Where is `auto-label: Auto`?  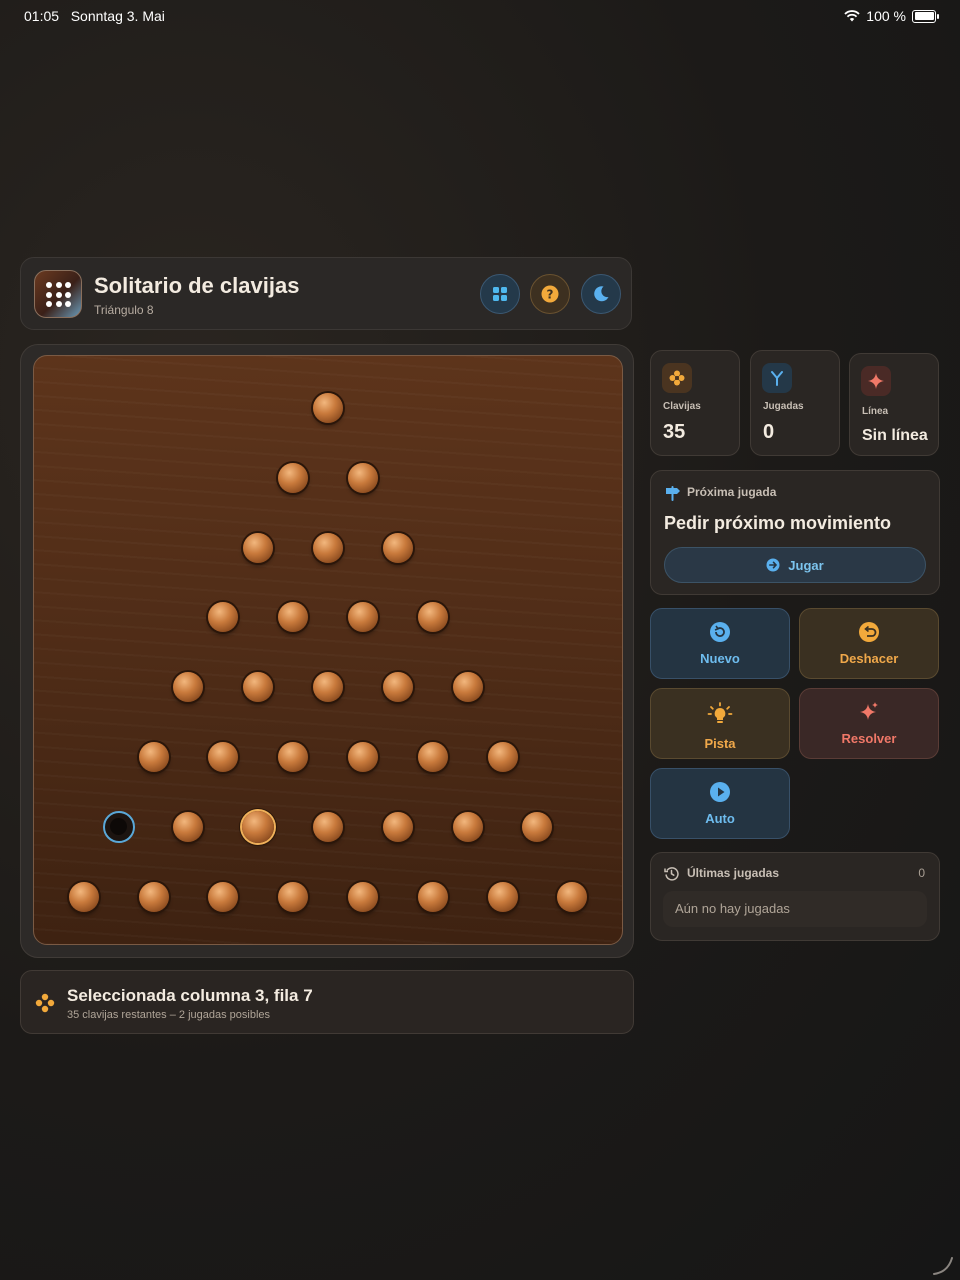
auto-label: Auto is located at coordinates (720, 818).